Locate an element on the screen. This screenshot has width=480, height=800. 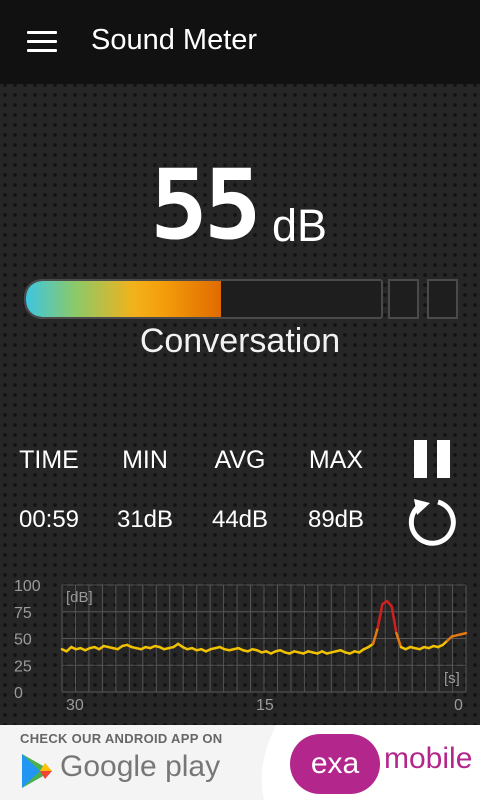
x-unit-label: [s] is located at coordinates (452, 678).